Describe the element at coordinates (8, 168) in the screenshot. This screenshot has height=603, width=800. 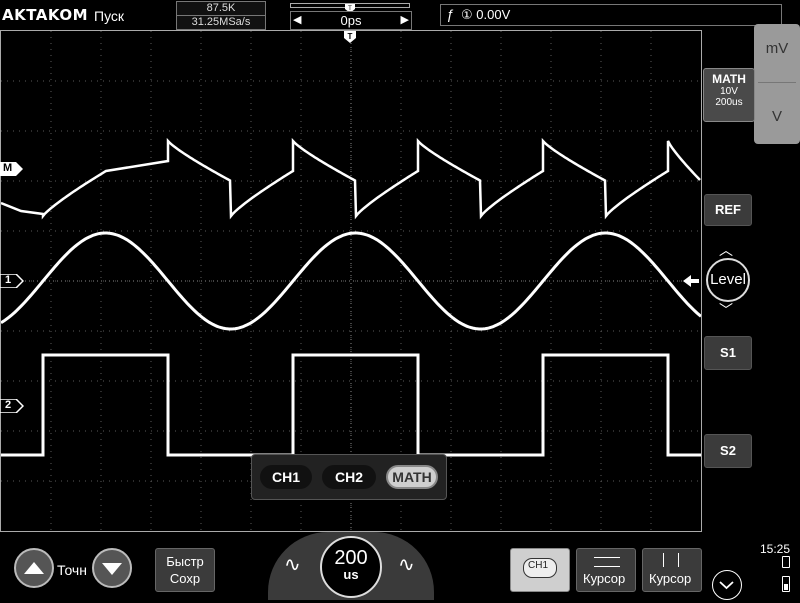
I see `math-marker-label: M` at that location.